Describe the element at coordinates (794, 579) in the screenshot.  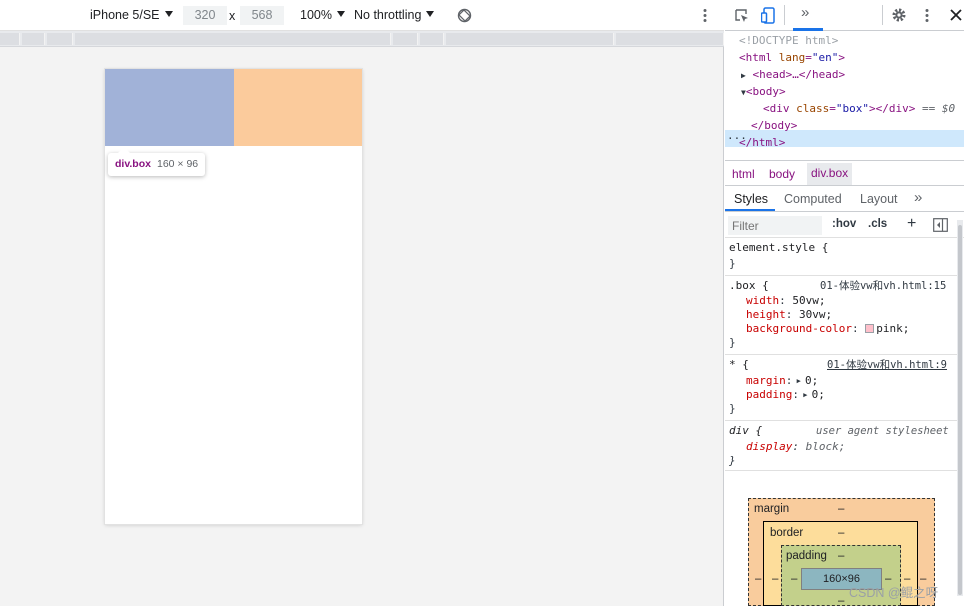
I see `padding-left-value: –` at that location.